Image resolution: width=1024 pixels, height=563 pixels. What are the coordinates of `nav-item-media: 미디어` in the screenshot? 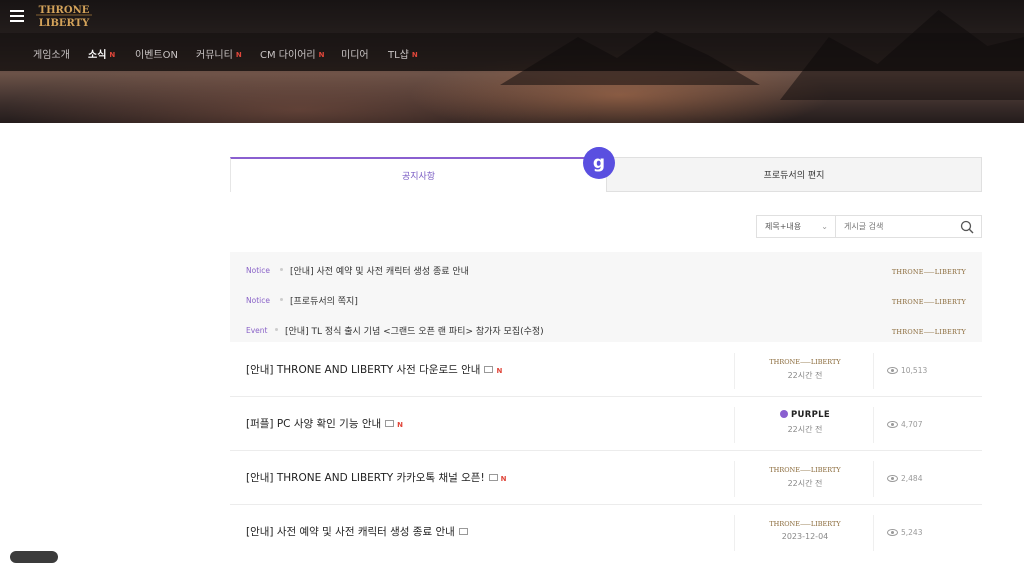 It's located at (355, 53).